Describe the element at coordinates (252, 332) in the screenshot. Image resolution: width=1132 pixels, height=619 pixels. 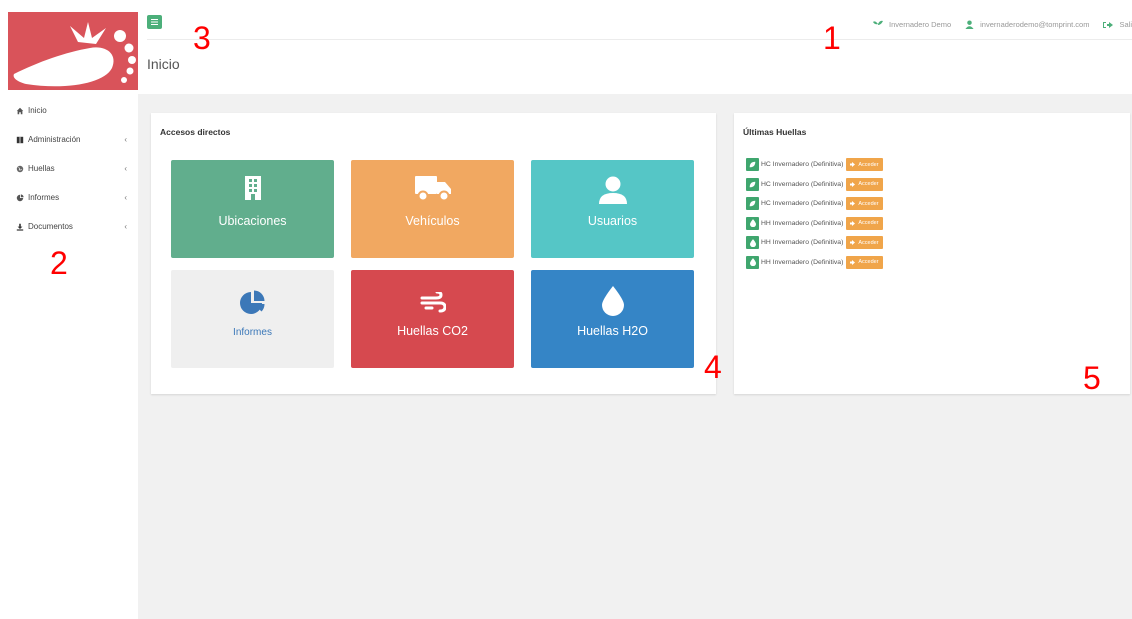
I see `tile-label: Informes` at that location.